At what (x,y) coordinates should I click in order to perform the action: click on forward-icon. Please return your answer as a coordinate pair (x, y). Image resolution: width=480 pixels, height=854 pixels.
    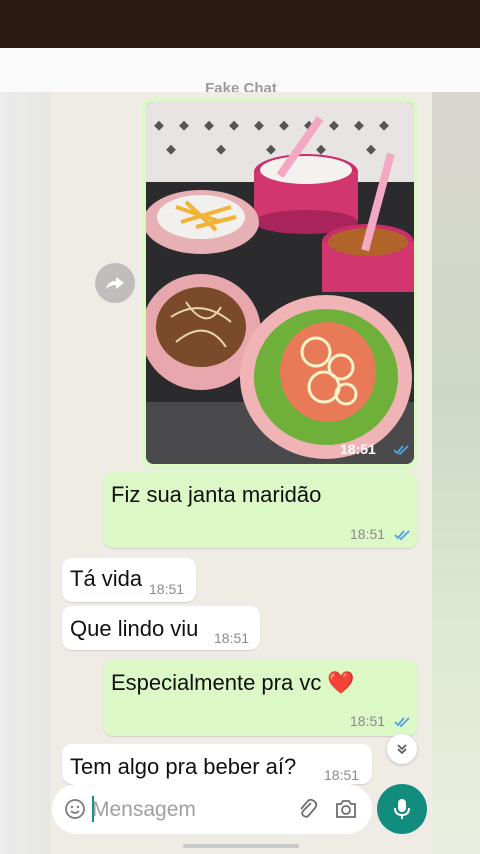
    Looking at the image, I should click on (115, 283).